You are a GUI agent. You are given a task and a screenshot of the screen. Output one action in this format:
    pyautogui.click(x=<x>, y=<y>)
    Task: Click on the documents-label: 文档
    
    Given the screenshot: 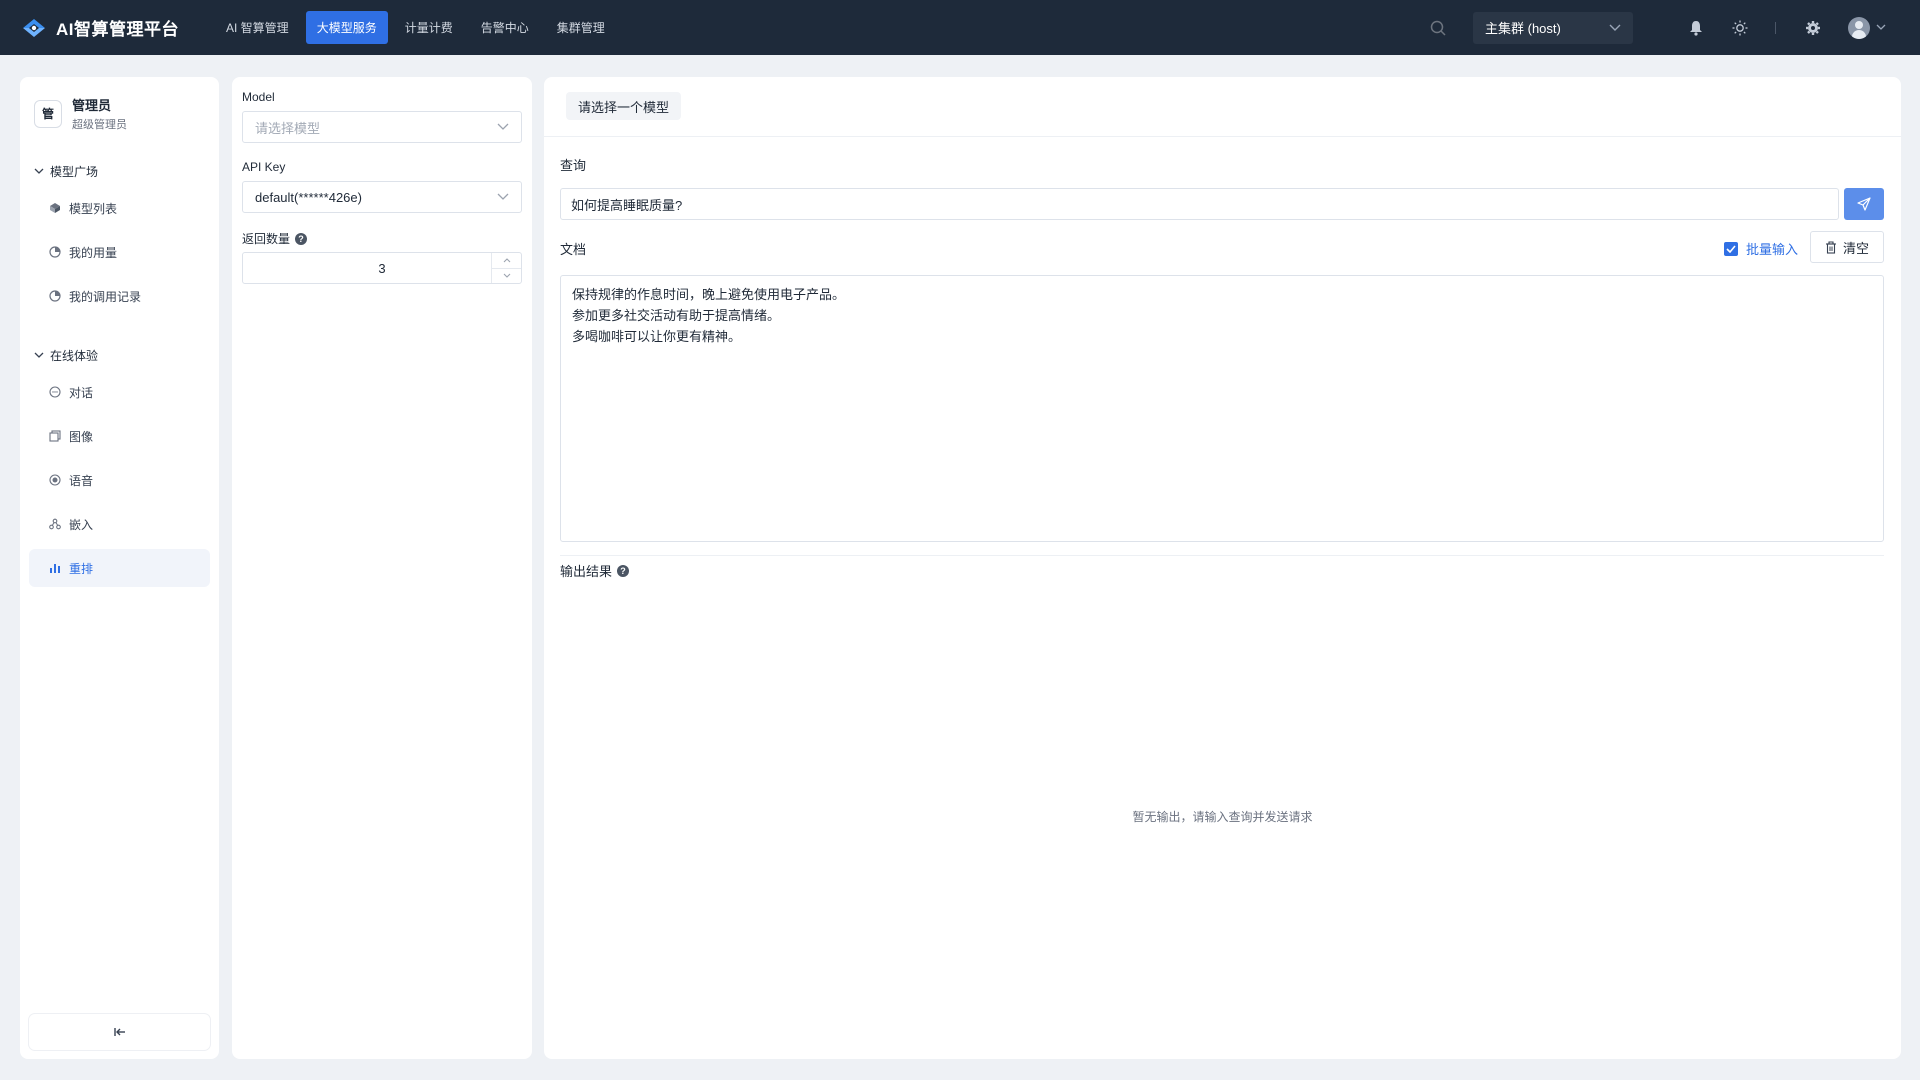 What is the action you would take?
    pyautogui.click(x=573, y=249)
    